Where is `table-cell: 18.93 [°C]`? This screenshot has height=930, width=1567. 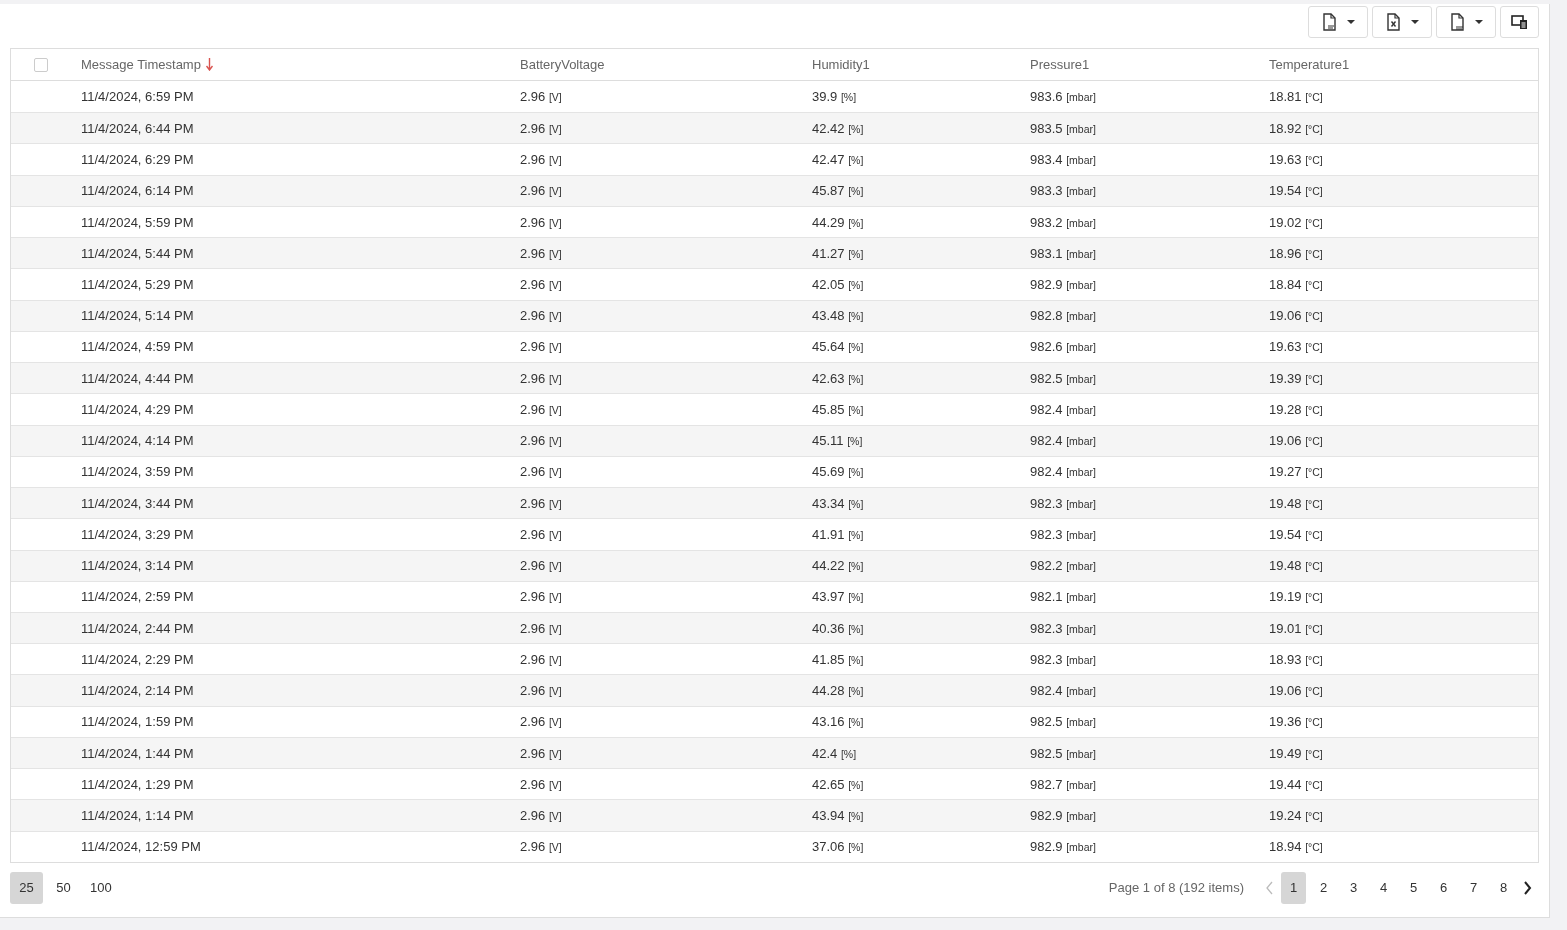
table-cell: 18.93 [°C] is located at coordinates (1296, 659).